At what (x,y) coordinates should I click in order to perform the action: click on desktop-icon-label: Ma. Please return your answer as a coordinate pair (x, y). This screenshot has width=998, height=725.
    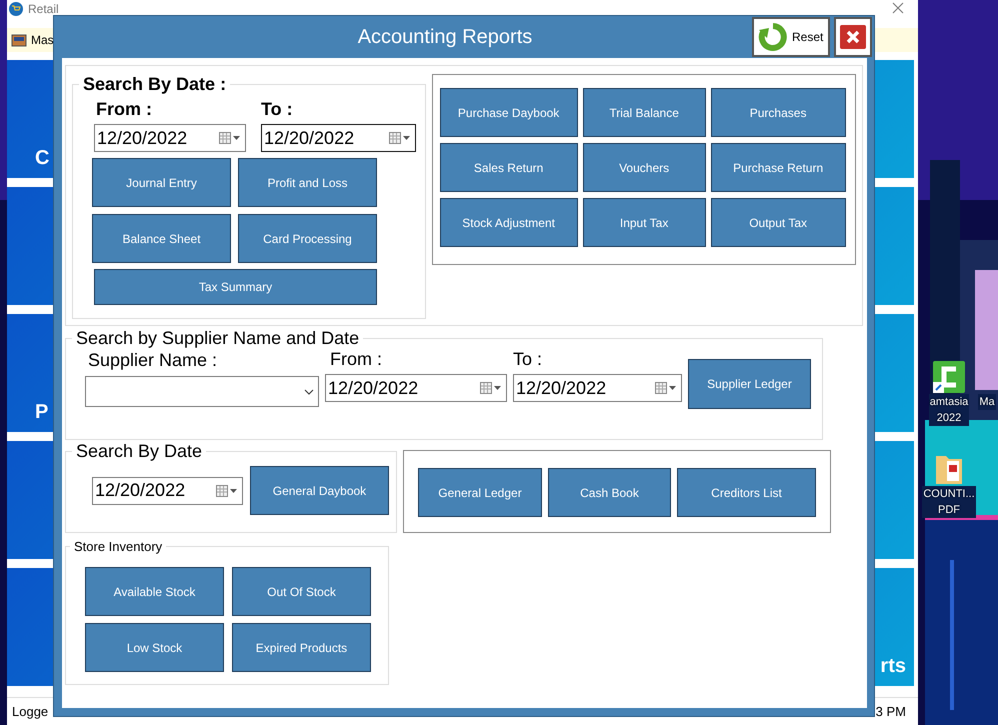
    Looking at the image, I should click on (987, 402).